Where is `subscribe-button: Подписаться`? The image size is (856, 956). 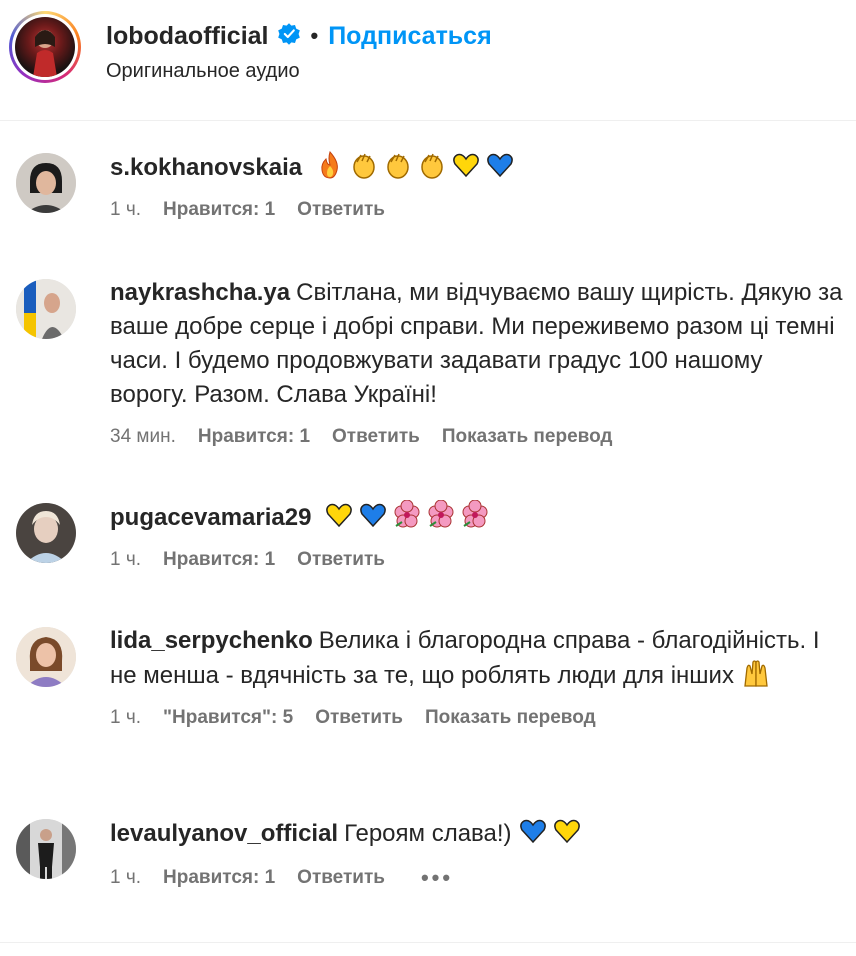
subscribe-button: Подписаться is located at coordinates (409, 36).